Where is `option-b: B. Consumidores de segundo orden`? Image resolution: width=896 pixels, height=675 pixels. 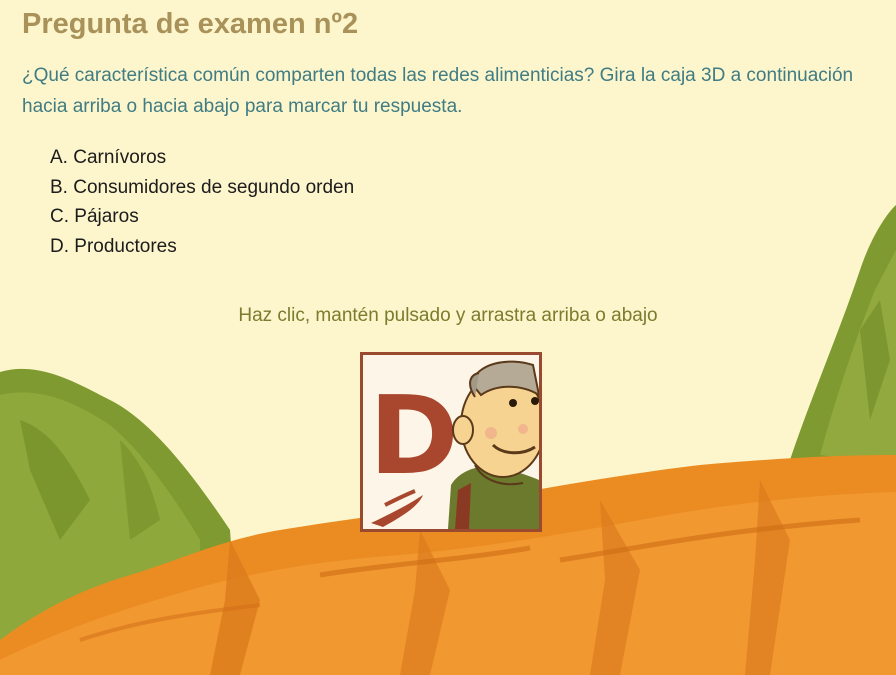 option-b: B. Consumidores de segundo orden is located at coordinates (202, 187).